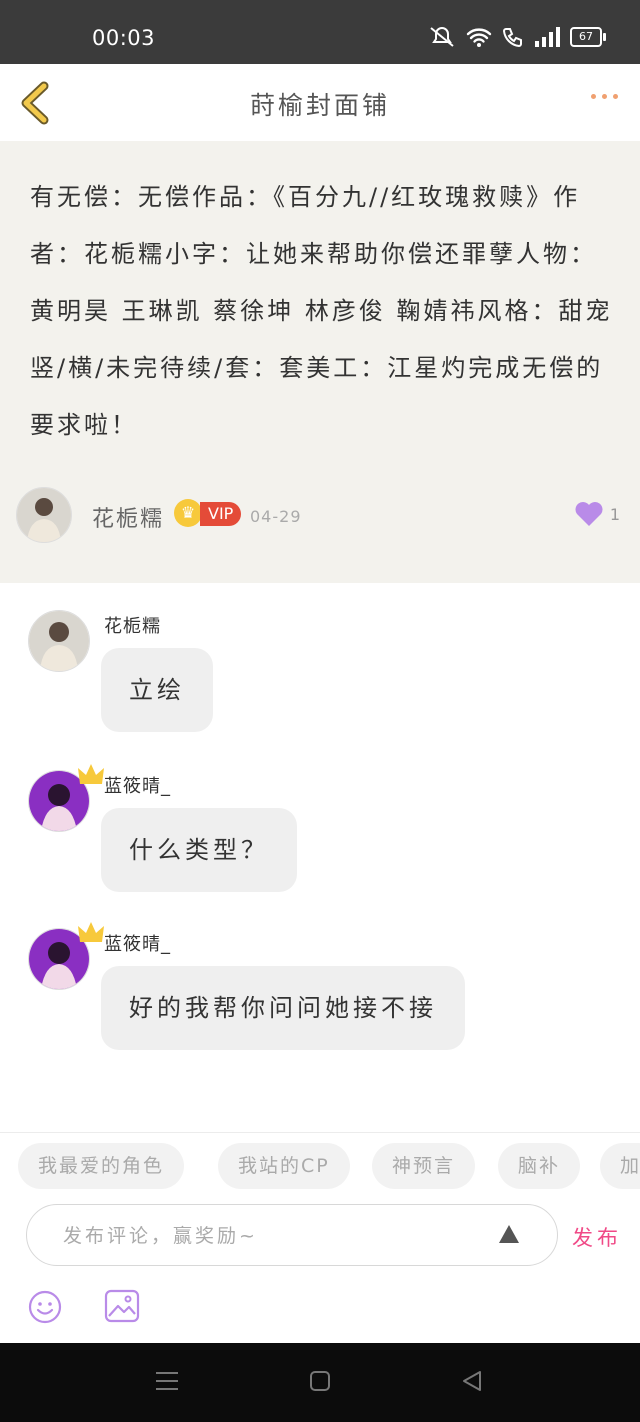 Image resolution: width=640 pixels, height=1422 pixels. I want to click on topic-tags: 我最爱的角色 我站的CP 神预言 脑补 加, so click(320, 1166).